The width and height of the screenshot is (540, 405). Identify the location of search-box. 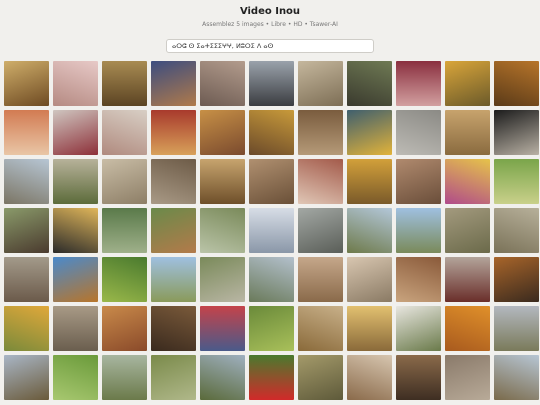
(270, 46).